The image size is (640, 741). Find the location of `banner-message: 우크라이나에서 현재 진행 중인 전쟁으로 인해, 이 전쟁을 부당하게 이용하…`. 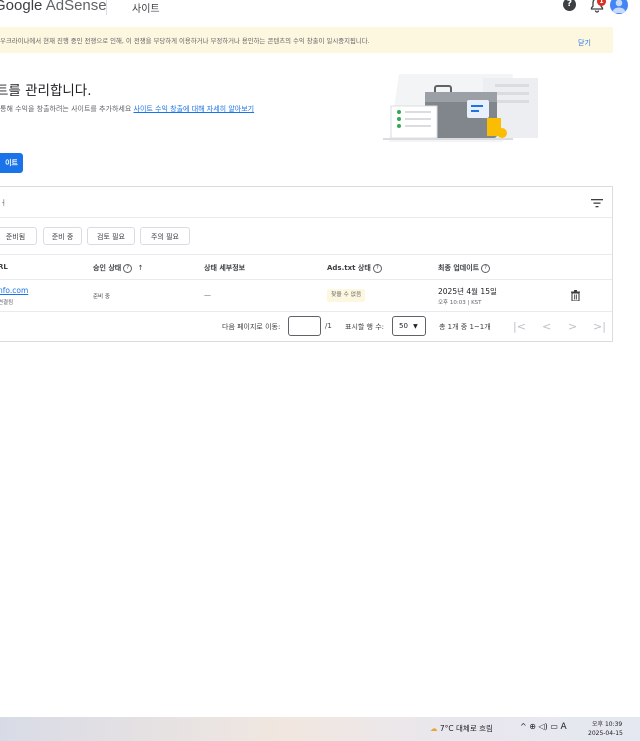

banner-message: 우크라이나에서 현재 진행 중인 전쟁으로 인해, 이 전쟁을 부당하게 이용하… is located at coordinates (185, 41).